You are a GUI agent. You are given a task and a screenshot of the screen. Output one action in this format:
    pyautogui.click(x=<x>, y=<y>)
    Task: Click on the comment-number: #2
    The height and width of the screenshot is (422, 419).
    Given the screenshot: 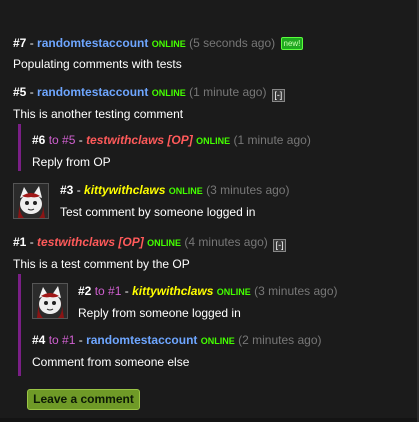 What is the action you would take?
    pyautogui.click(x=84, y=291)
    